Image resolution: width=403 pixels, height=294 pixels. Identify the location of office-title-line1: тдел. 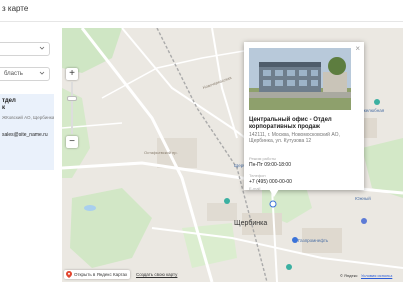
(9, 101).